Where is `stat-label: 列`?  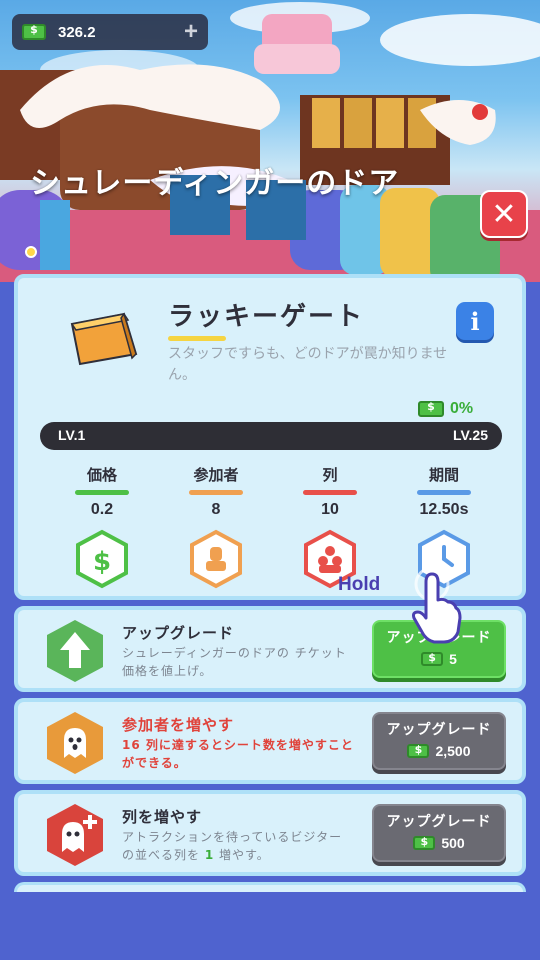
stat-label: 列 is located at coordinates (330, 475).